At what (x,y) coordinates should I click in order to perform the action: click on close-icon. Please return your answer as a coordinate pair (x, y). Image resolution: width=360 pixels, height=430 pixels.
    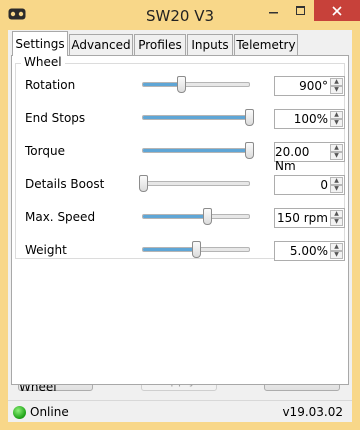
    Looking at the image, I should click on (337, 10).